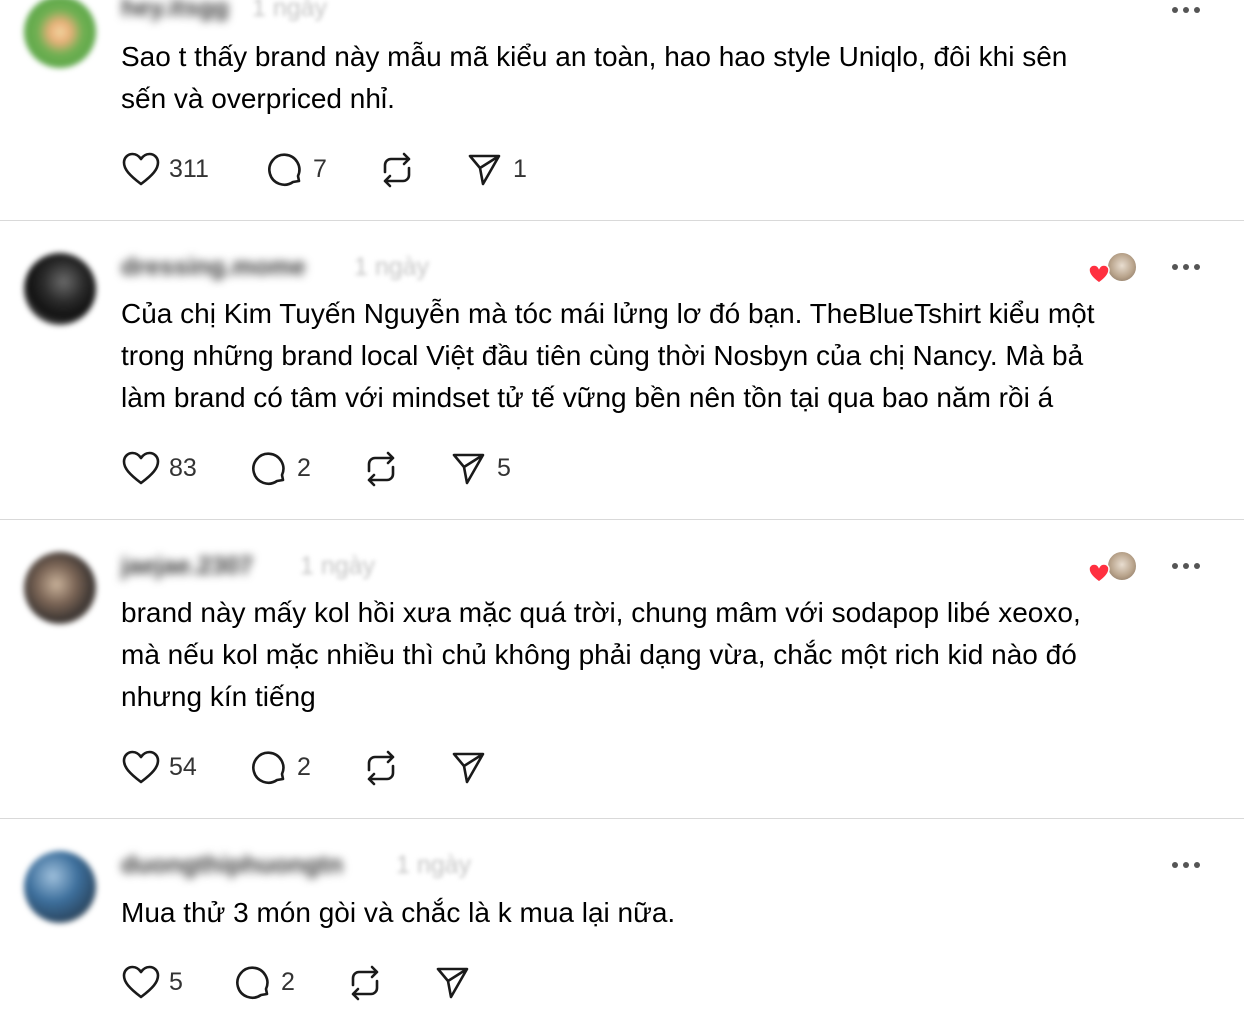  Describe the element at coordinates (232, 865) in the screenshot. I see `username: duongthiphuongtn` at that location.